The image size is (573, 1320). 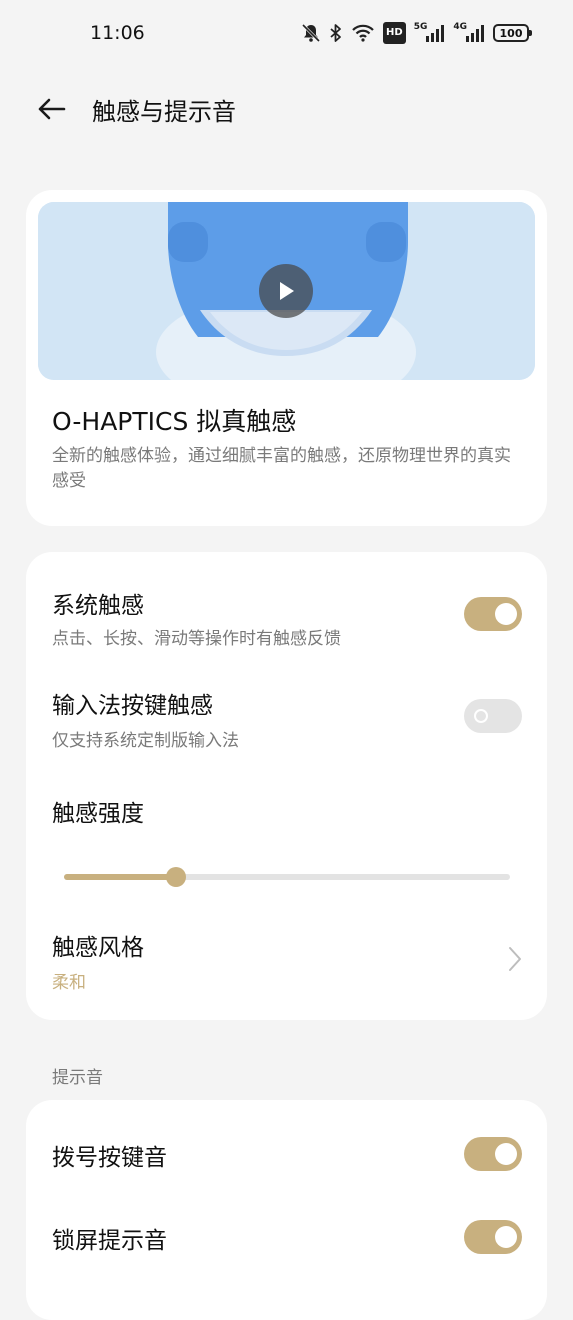 What do you see at coordinates (98, 814) in the screenshot?
I see `haptics-intensity-title: 触感强度` at bounding box center [98, 814].